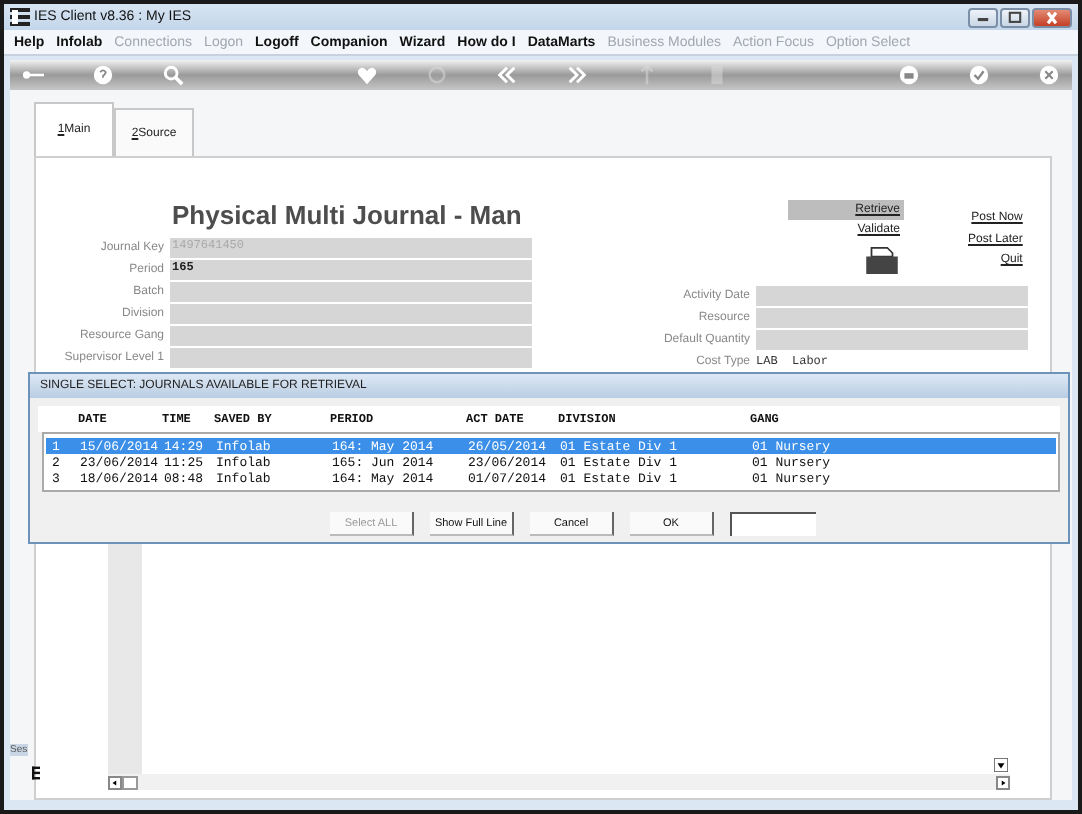  What do you see at coordinates (130, 782) in the screenshot?
I see `scroll-thumb` at bounding box center [130, 782].